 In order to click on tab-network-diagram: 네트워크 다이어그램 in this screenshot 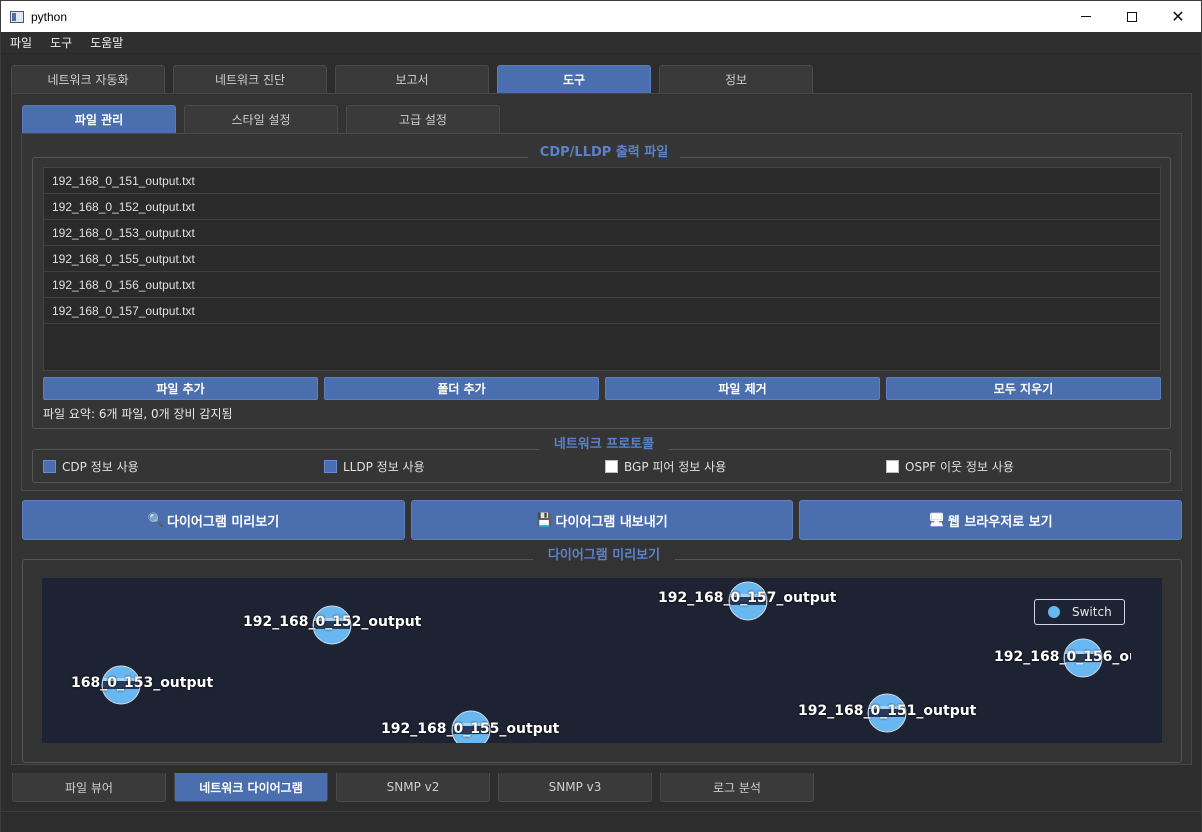, I will do `click(251, 787)`.